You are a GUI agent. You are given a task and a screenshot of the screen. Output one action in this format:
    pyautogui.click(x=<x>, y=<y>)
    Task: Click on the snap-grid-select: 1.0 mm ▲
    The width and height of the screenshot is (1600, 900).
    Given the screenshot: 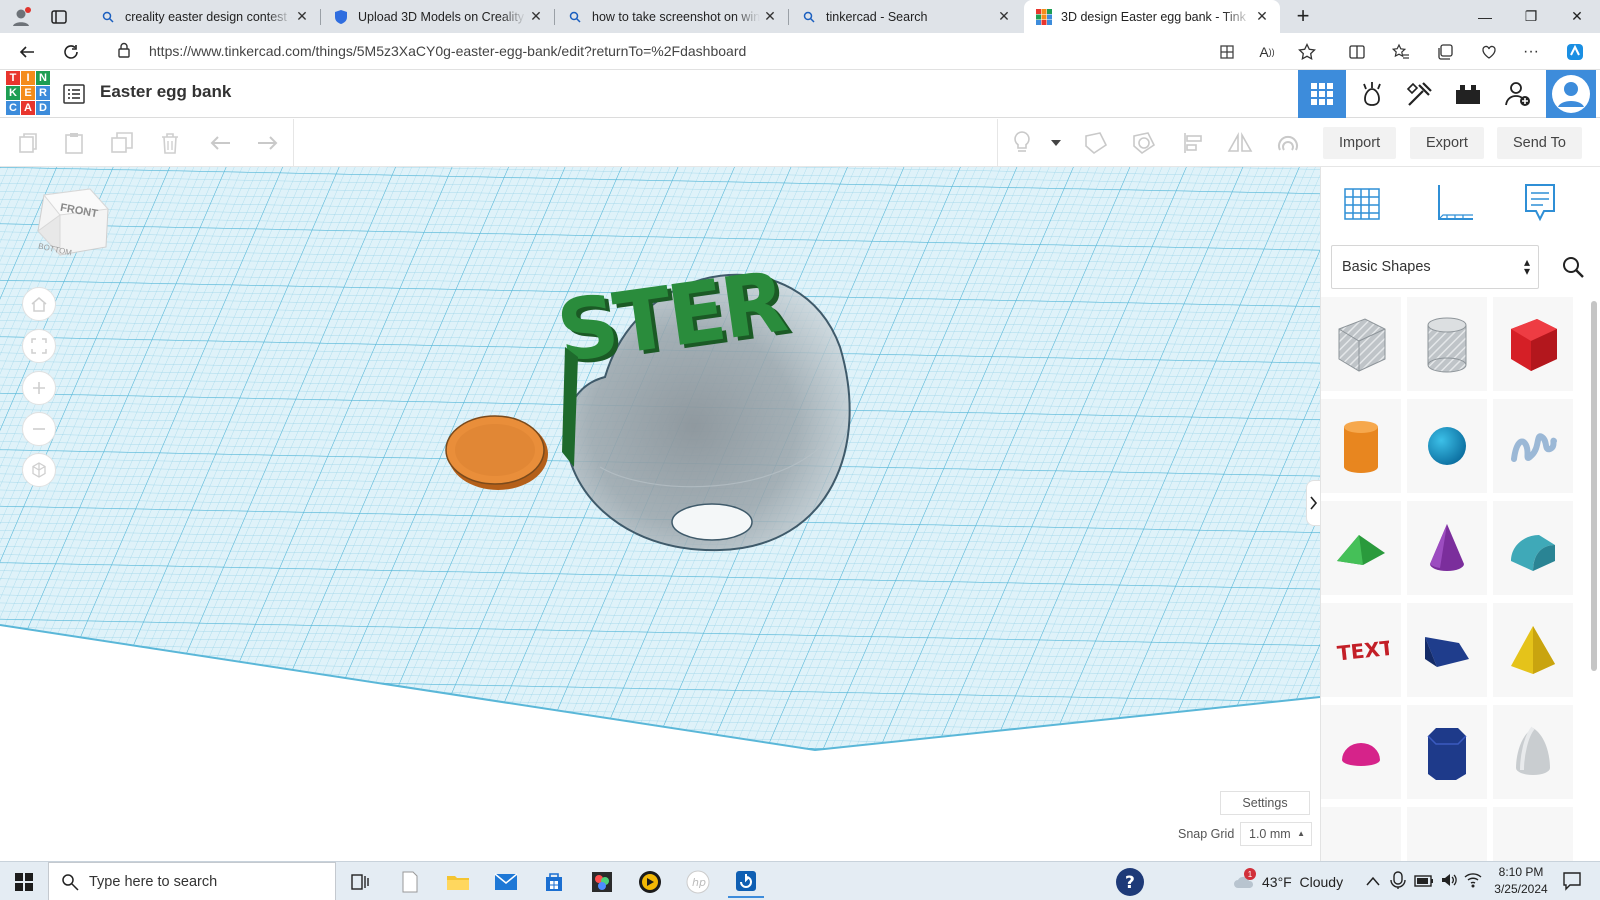 What is the action you would take?
    pyautogui.click(x=1276, y=834)
    